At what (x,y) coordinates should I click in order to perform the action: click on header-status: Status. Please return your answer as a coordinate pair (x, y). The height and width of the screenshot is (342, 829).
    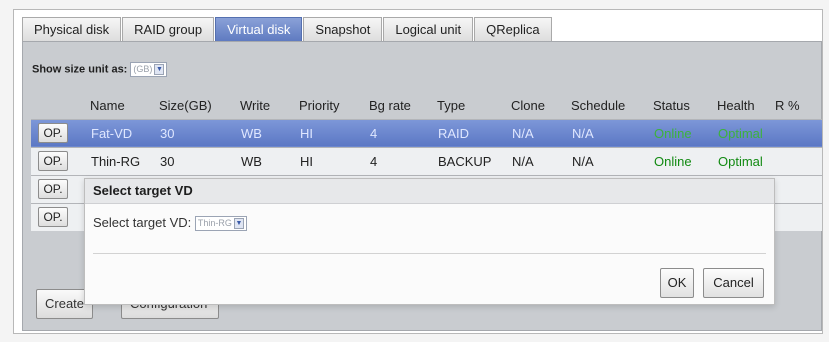
    Looking at the image, I should click on (685, 105).